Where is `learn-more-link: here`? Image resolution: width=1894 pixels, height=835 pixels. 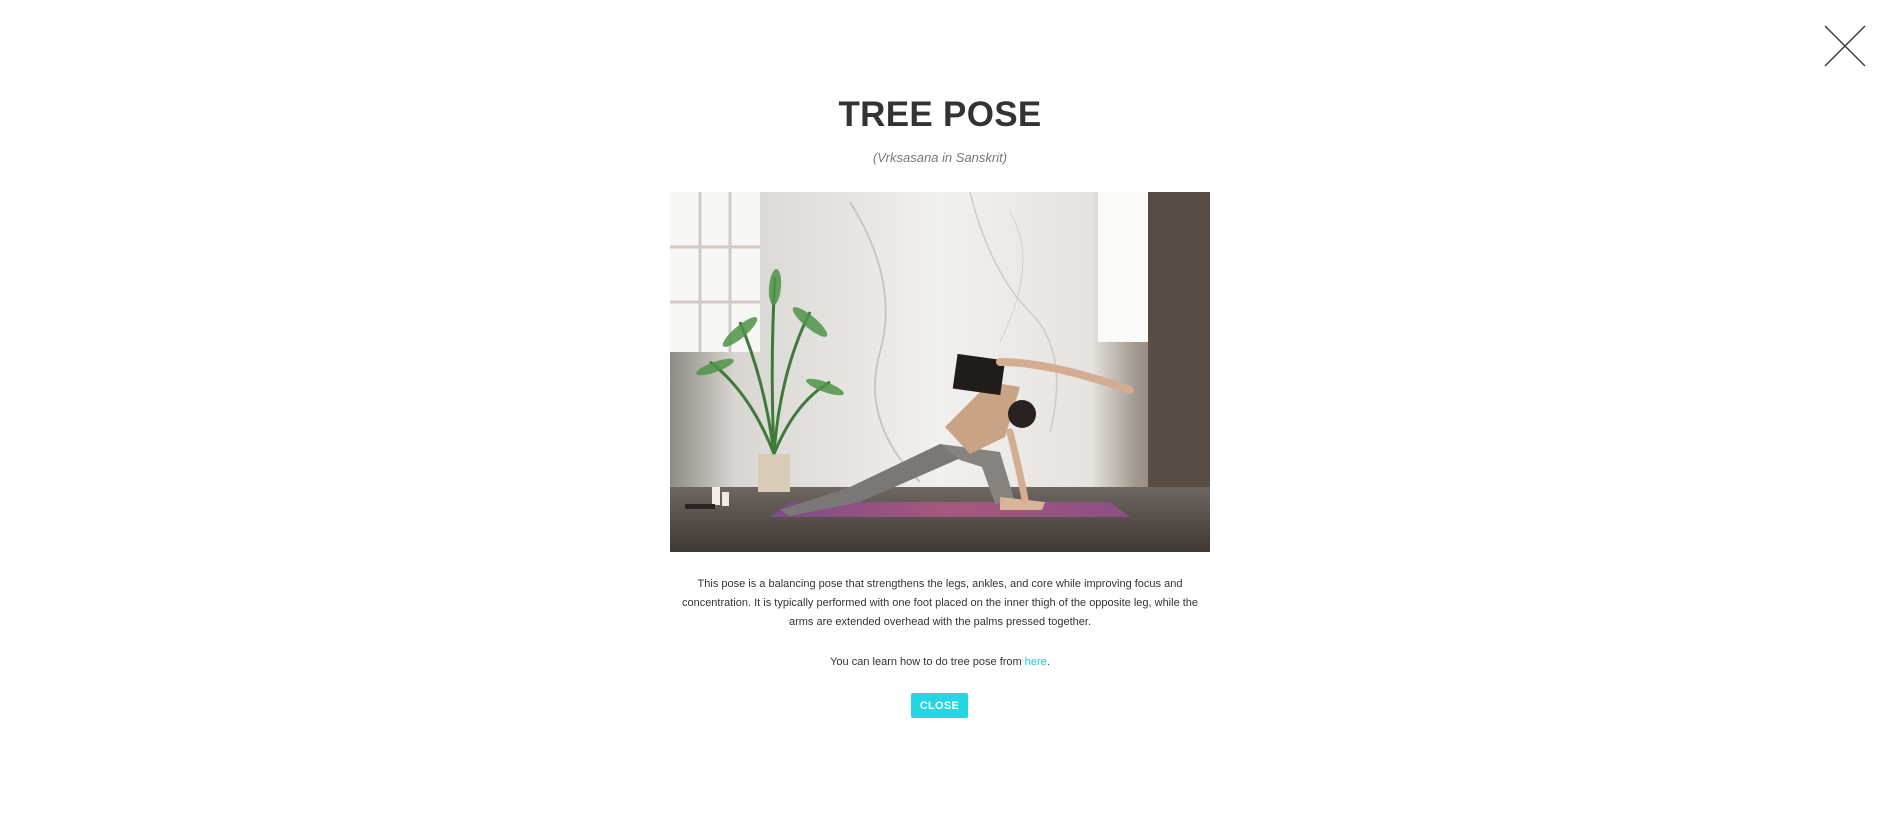 learn-more-link: here is located at coordinates (1036, 662).